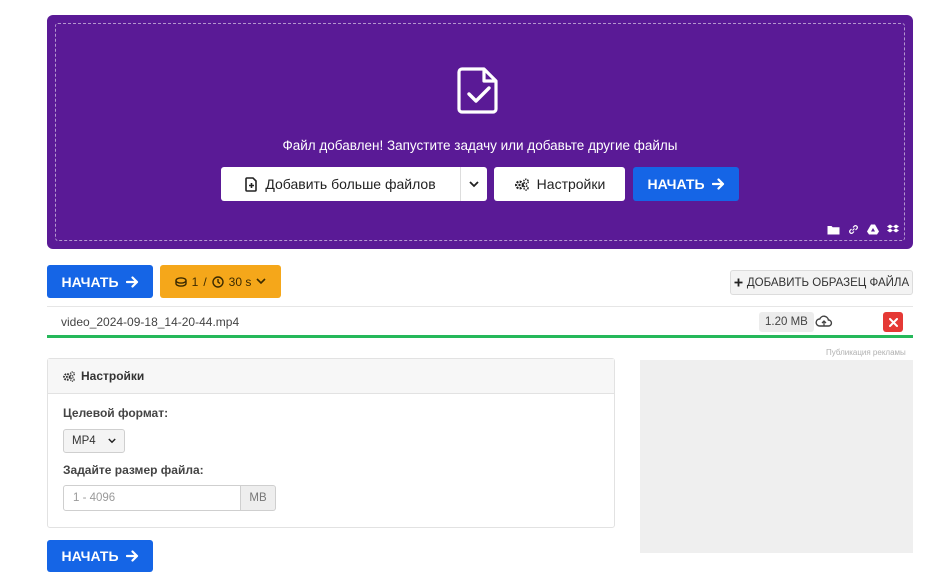  What do you see at coordinates (116, 413) in the screenshot?
I see `target-format-label: Целевой формат:` at bounding box center [116, 413].